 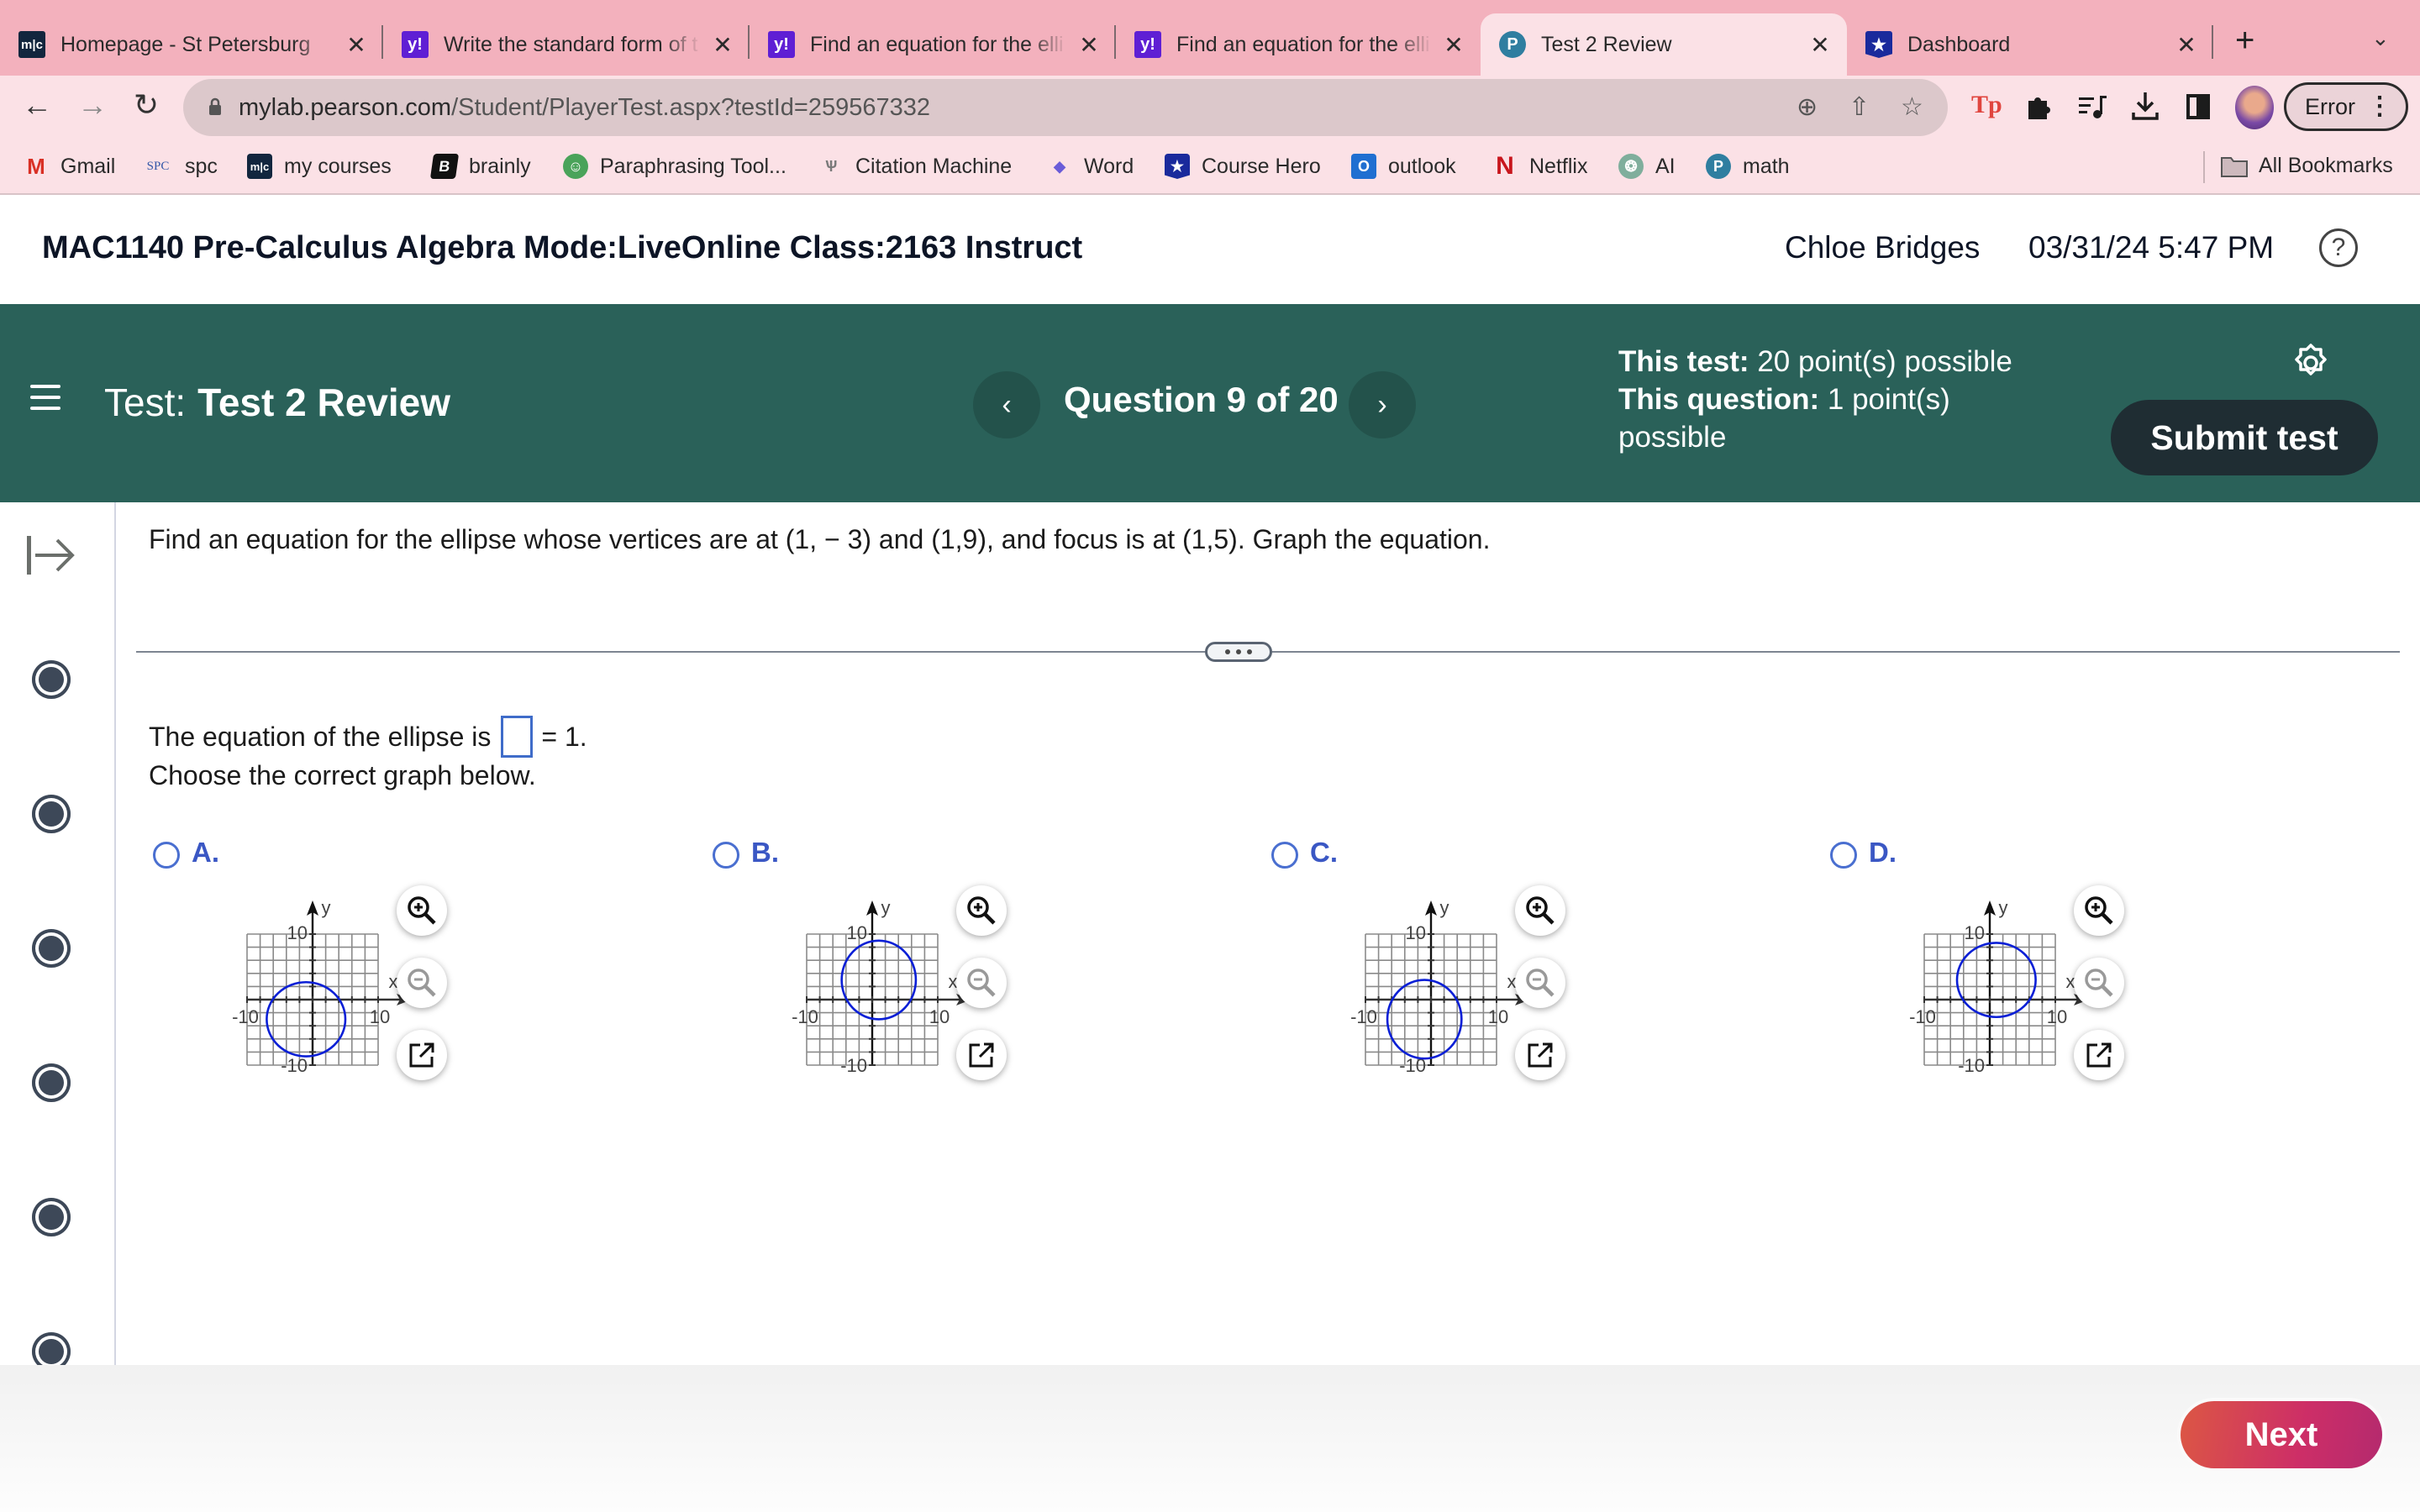 I want to click on side-panel-icon, so click(x=2198, y=106).